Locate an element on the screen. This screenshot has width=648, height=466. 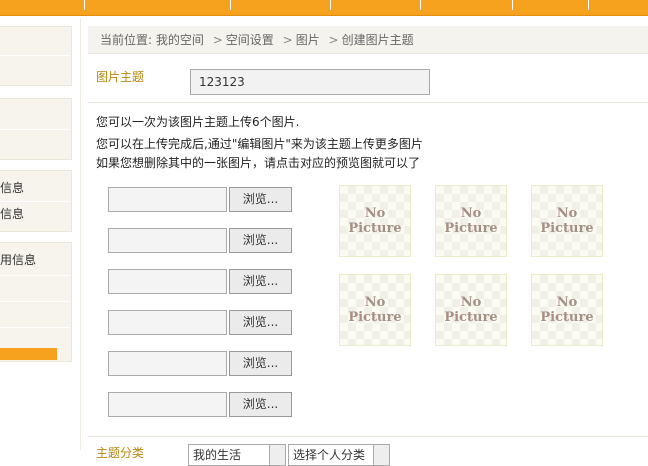
sidebar: 信息 信息 用信息 is located at coordinates (36, 234).